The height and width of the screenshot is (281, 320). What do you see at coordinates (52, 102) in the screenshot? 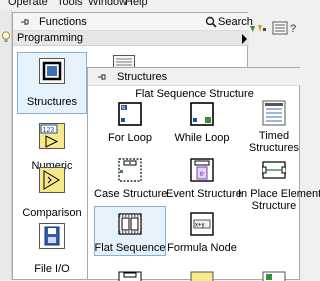
I see `structures-label: Structures` at bounding box center [52, 102].